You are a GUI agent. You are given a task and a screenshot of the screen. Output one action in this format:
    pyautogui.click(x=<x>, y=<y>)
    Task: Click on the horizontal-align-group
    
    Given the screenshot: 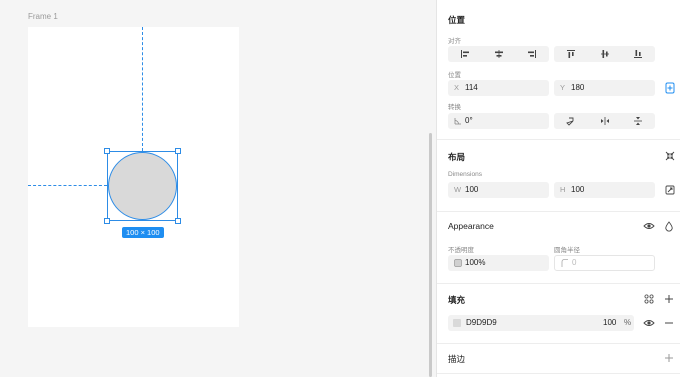 What is the action you would take?
    pyautogui.click(x=498, y=54)
    